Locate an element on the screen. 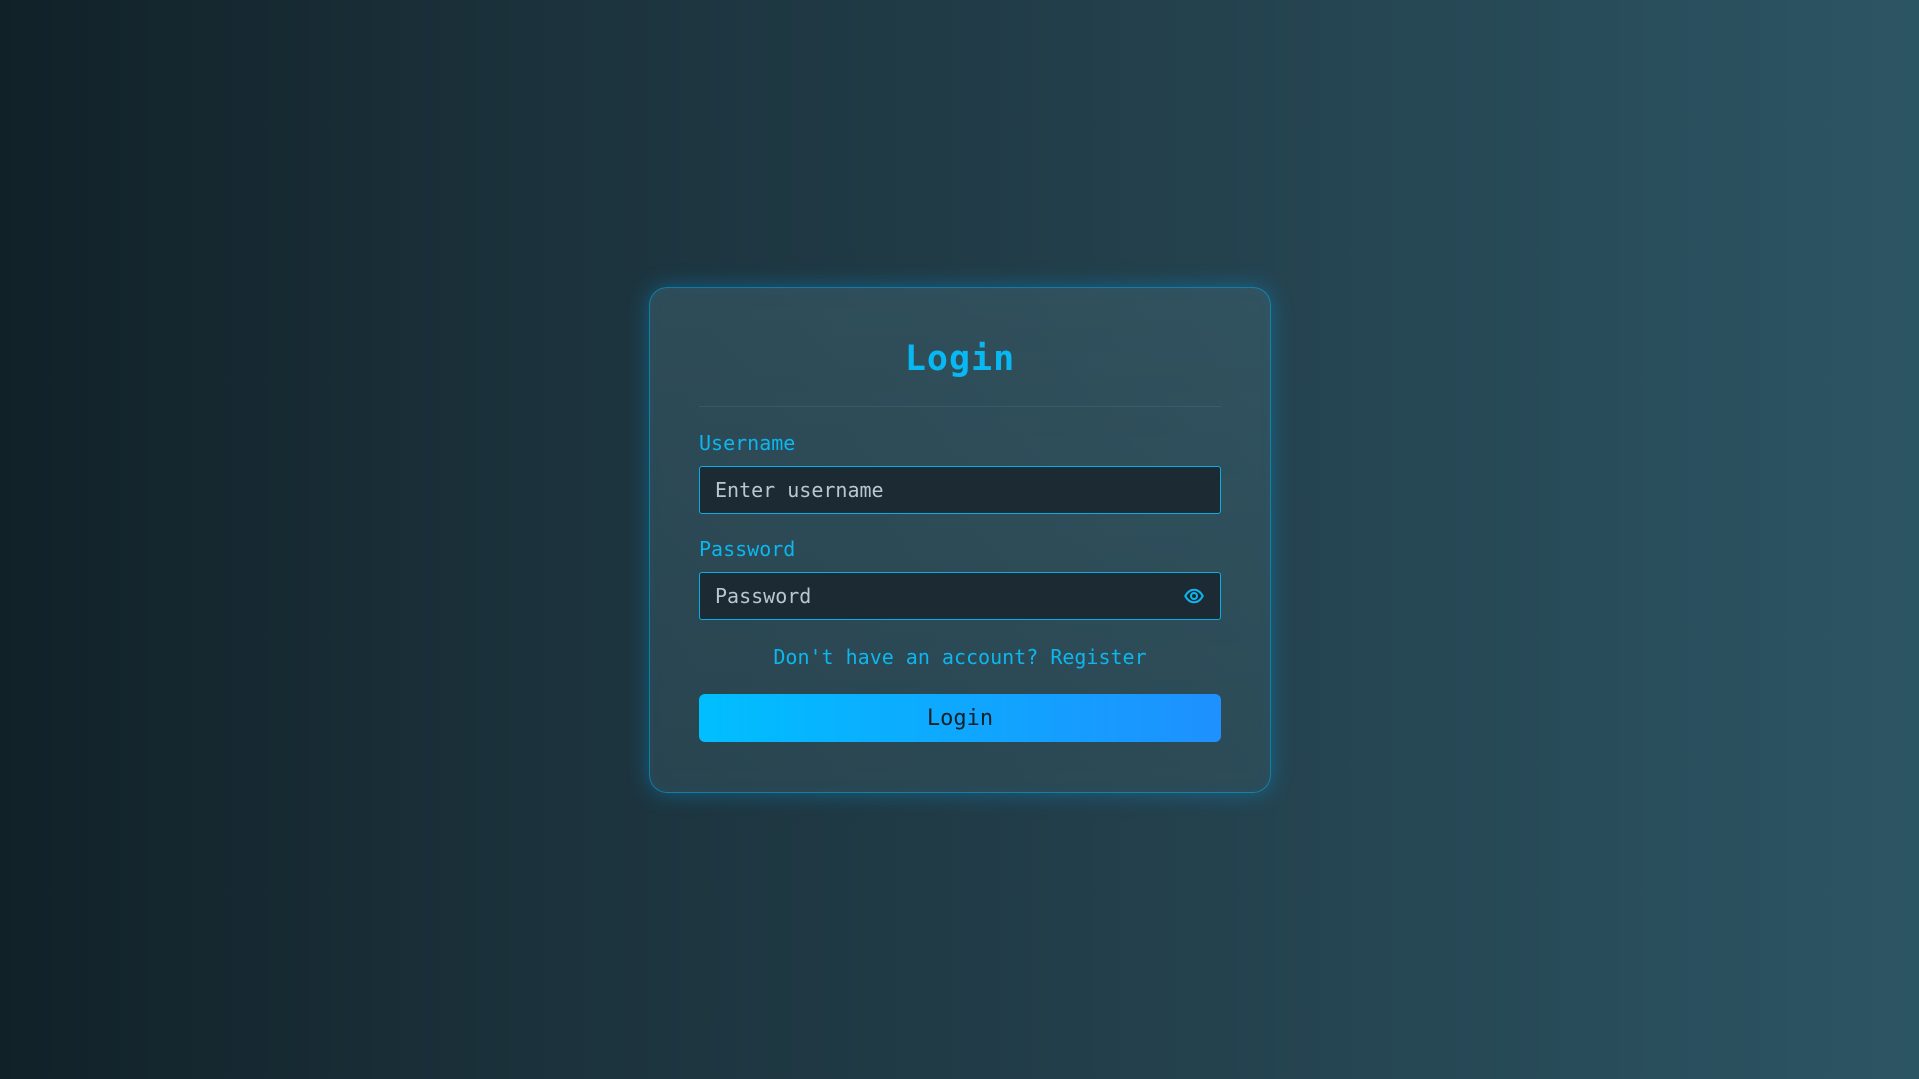  password-field-wrapper is located at coordinates (960, 596).